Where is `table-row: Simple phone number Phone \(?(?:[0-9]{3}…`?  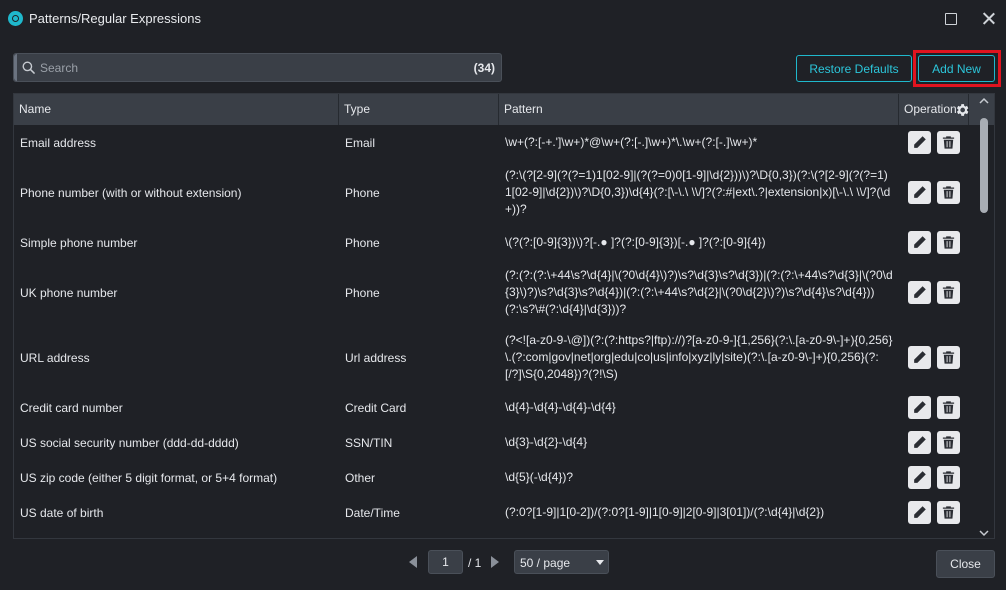
table-row: Simple phone number Phone \(?(?:[0-9]{3}… is located at coordinates (495, 242).